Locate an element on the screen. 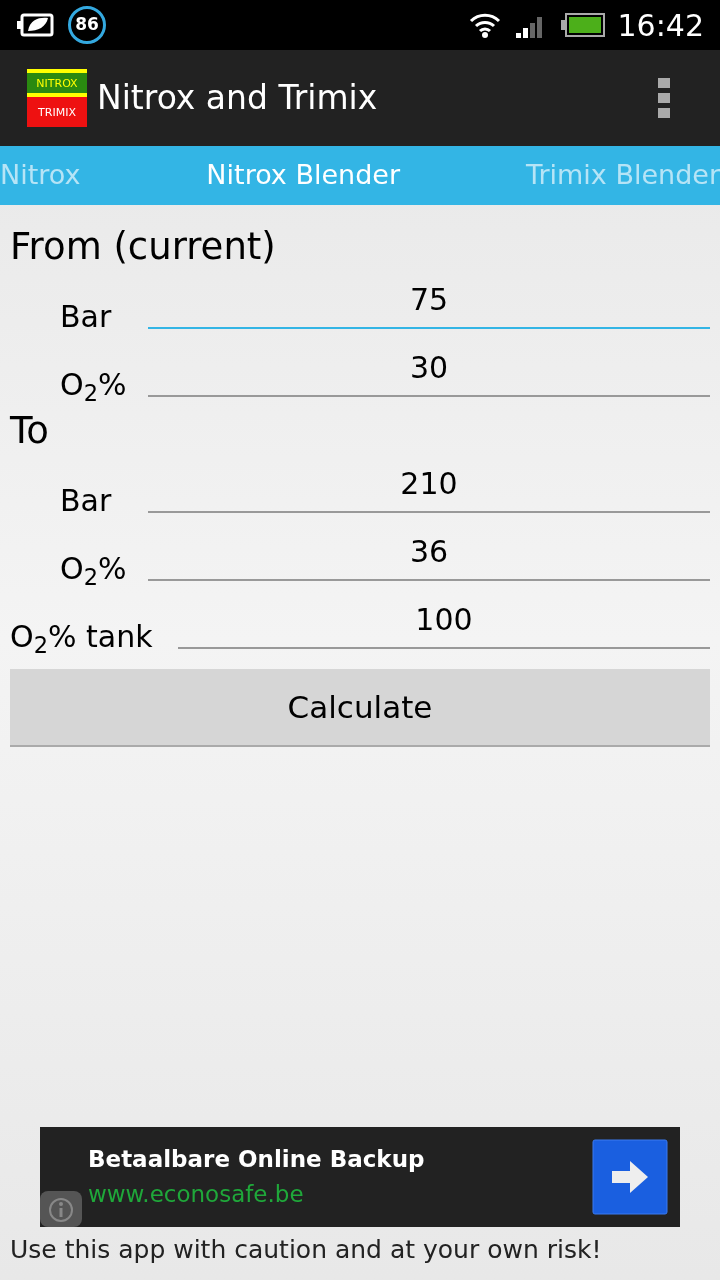  input-field: 30 is located at coordinates (429, 371).